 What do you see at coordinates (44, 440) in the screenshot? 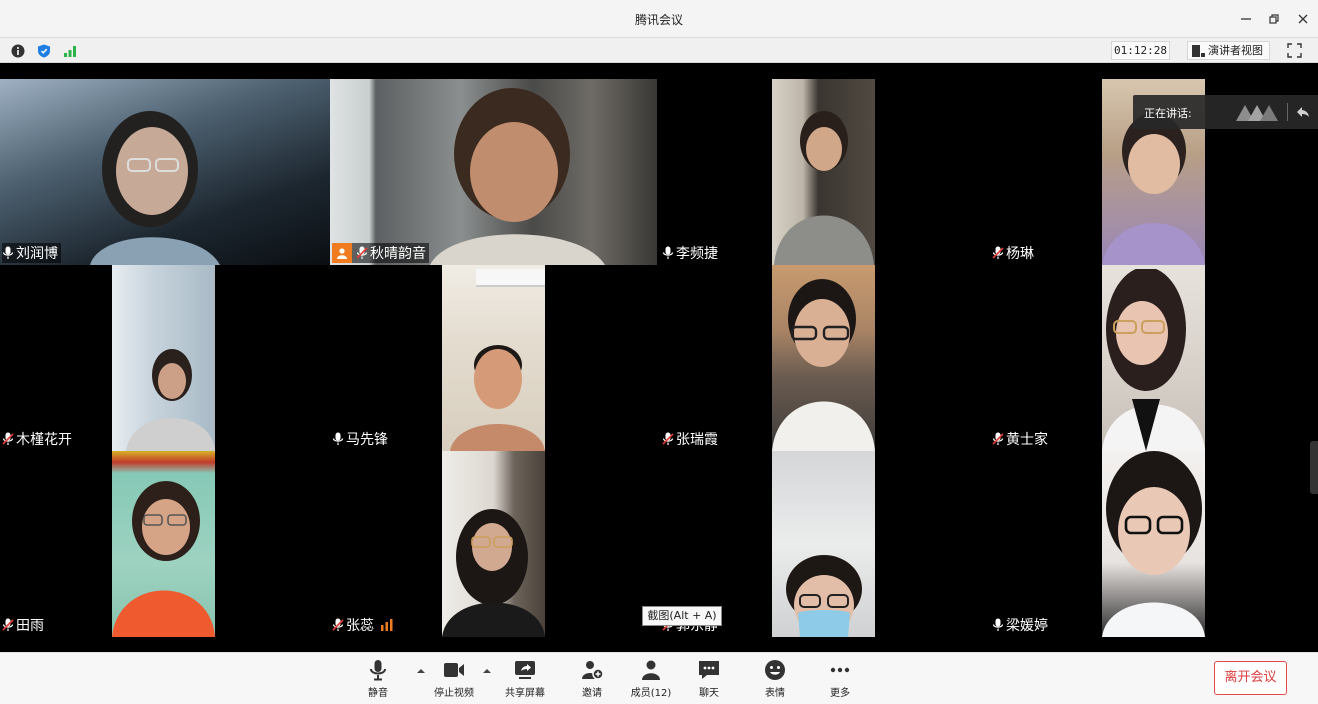
I see `participant-name: 木槿花开` at bounding box center [44, 440].